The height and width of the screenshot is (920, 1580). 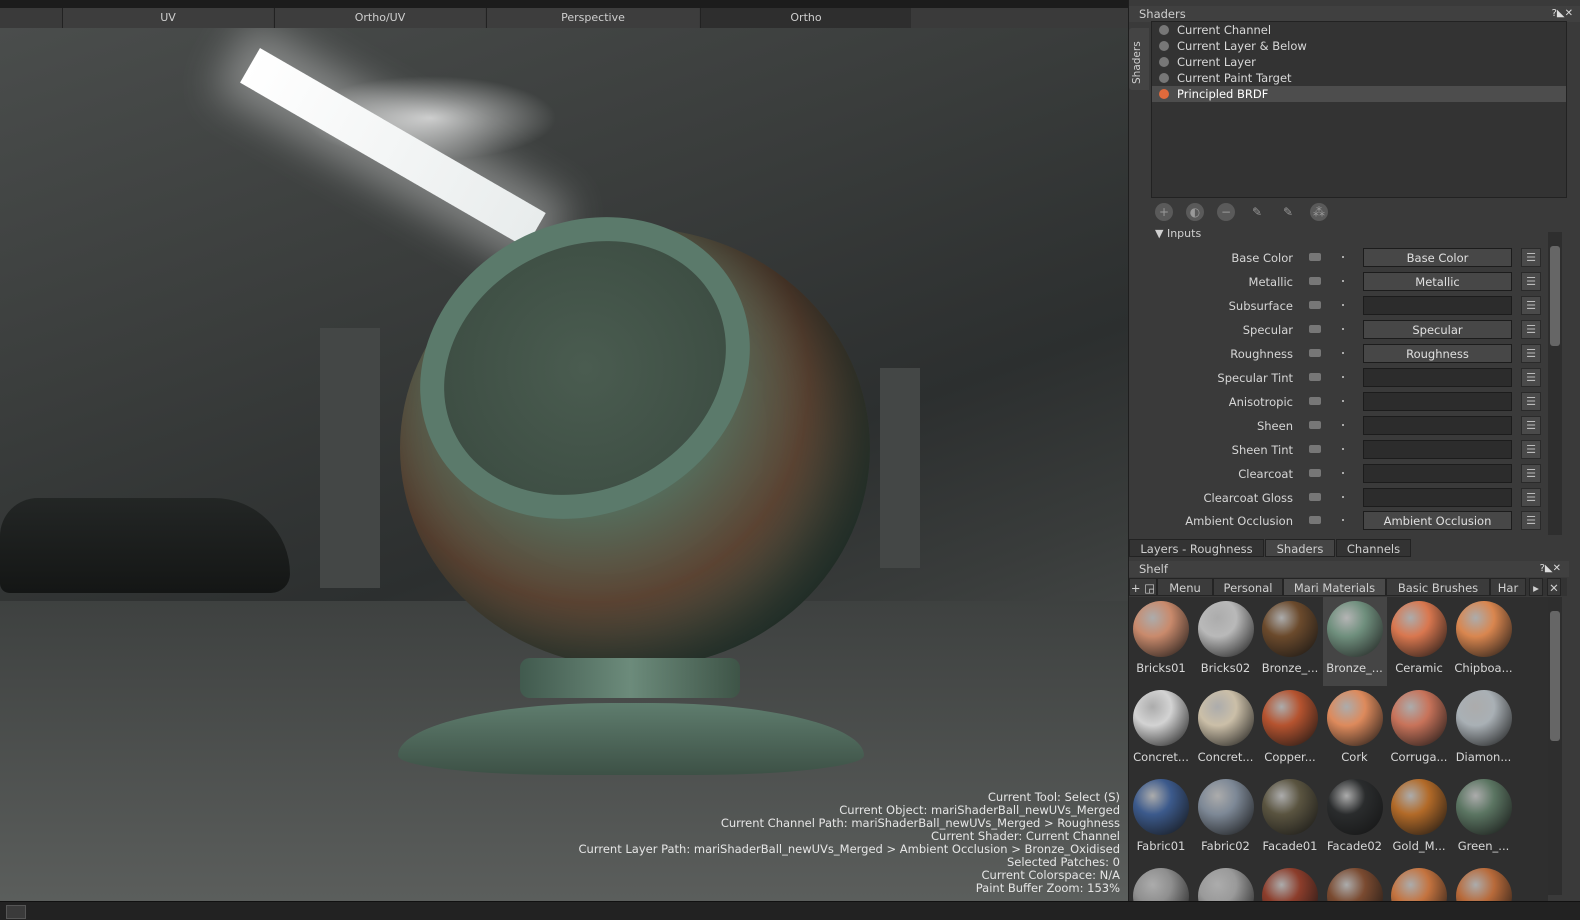 What do you see at coordinates (1555, 746) in the screenshot?
I see `shelf-scrollbar` at bounding box center [1555, 746].